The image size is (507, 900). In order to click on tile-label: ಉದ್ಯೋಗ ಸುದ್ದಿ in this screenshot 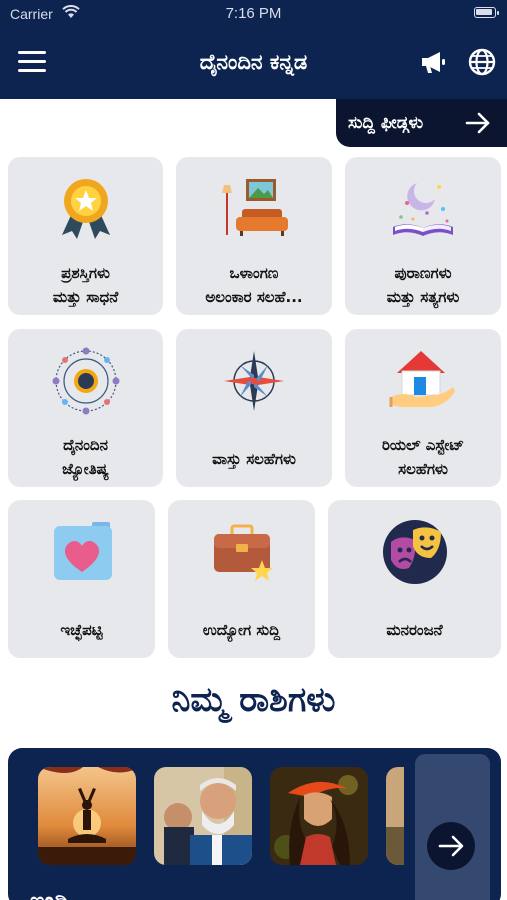, I will do `click(241, 630)`.